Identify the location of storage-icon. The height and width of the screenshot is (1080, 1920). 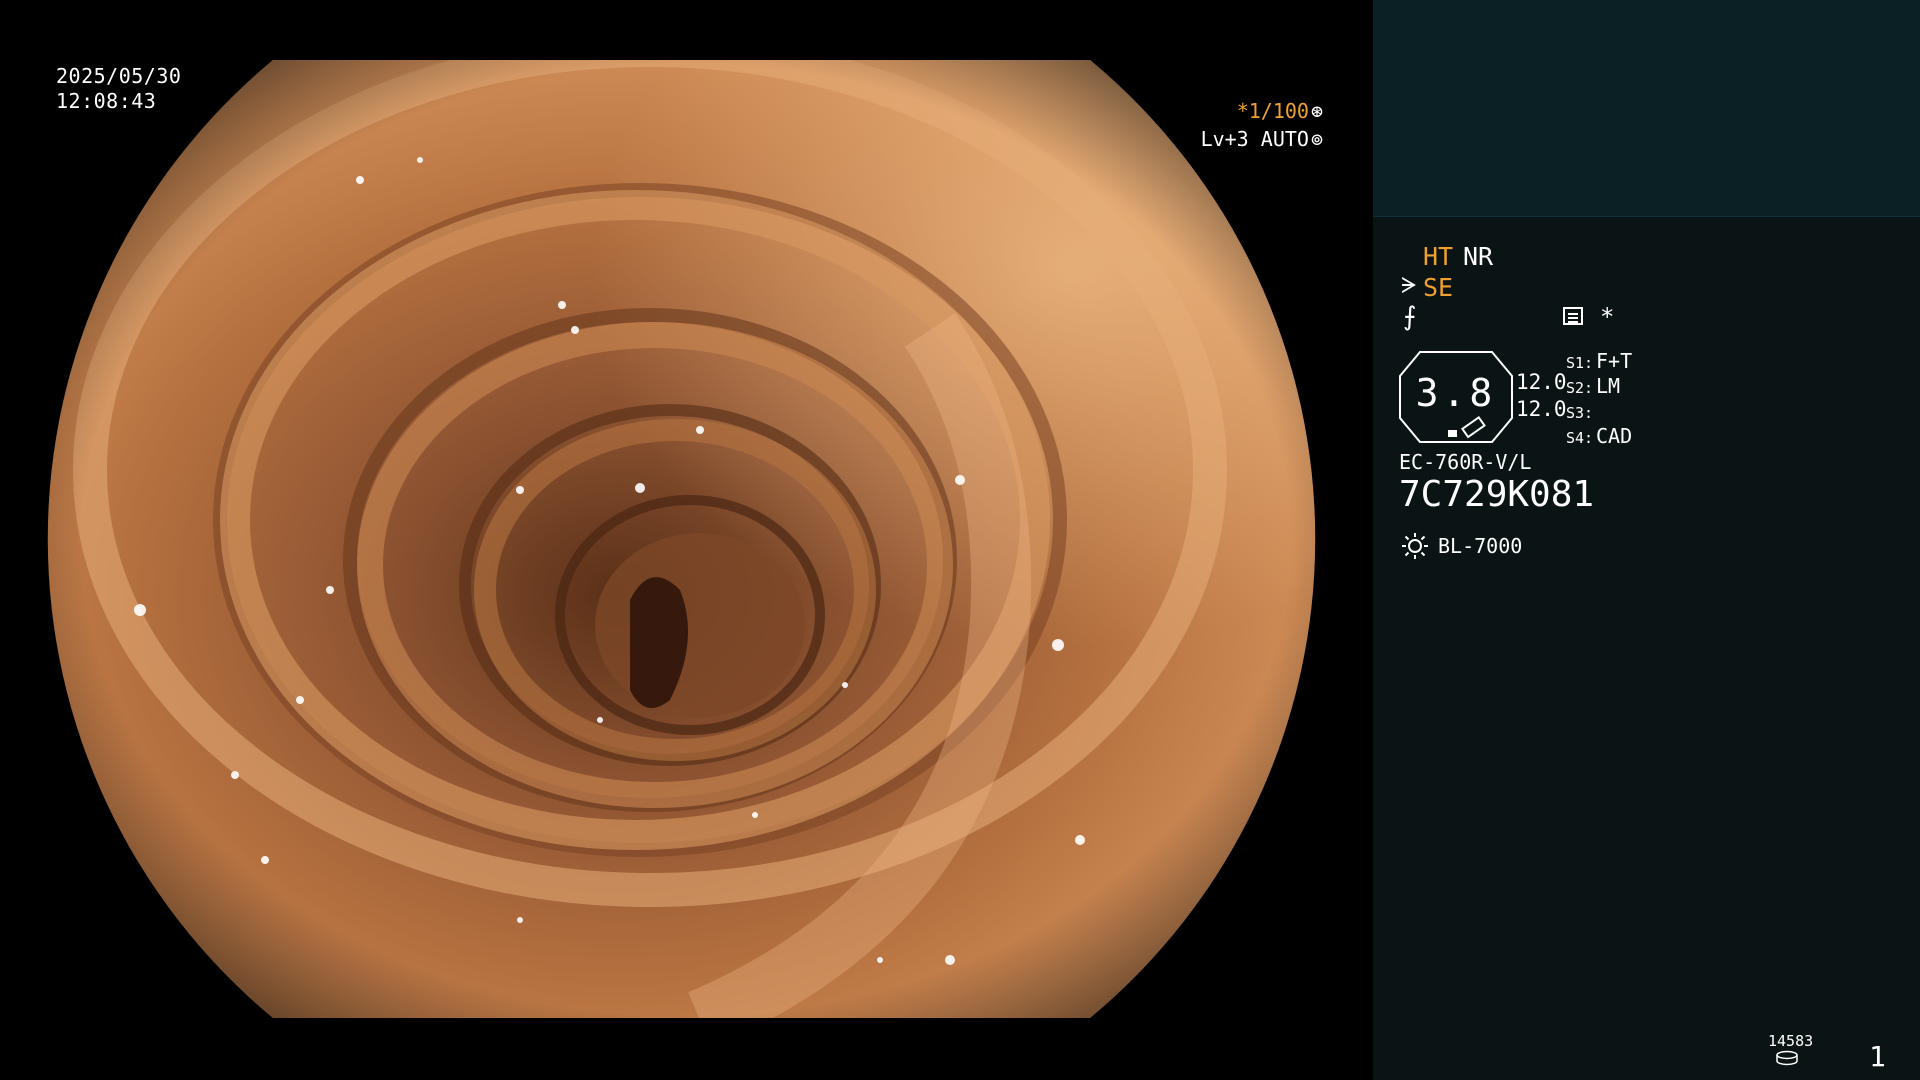
(1787, 1058).